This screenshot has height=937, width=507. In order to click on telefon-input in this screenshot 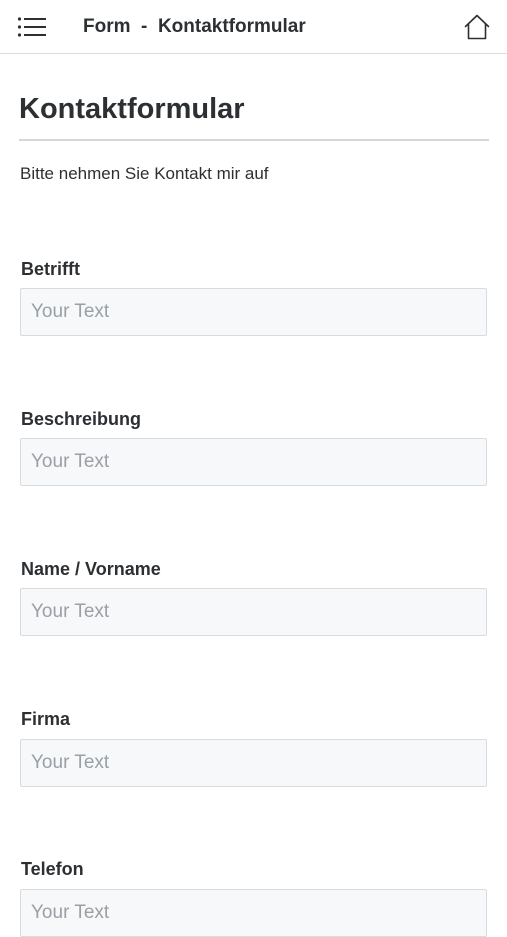, I will do `click(253, 913)`.